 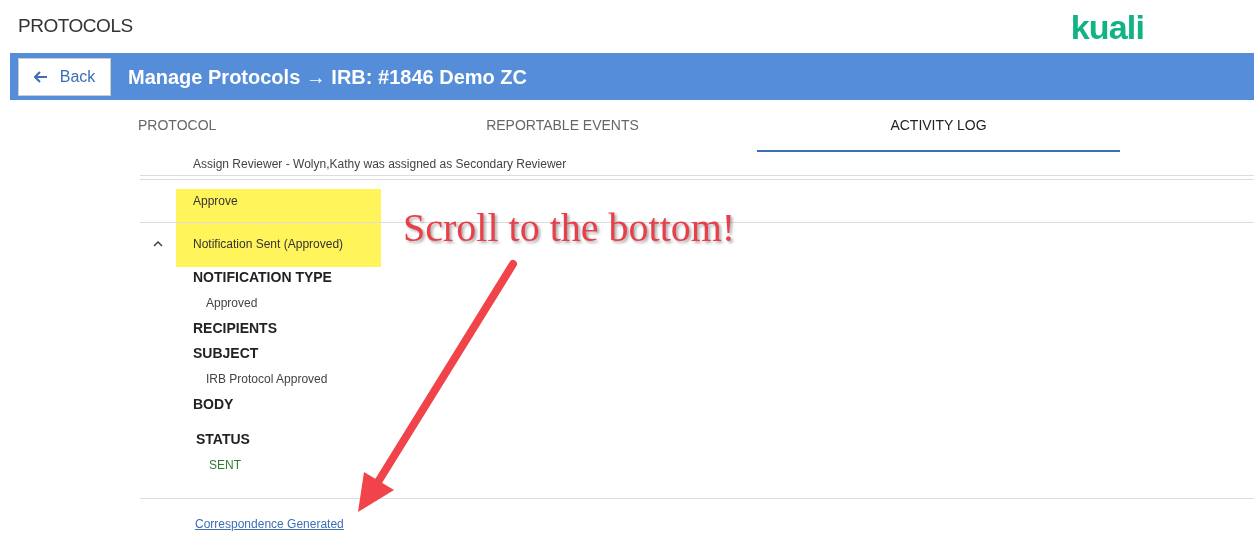 What do you see at coordinates (327, 77) in the screenshot?
I see `breadcrumb-title: Manage Protocols → IRB: #1846 Demo ZC` at bounding box center [327, 77].